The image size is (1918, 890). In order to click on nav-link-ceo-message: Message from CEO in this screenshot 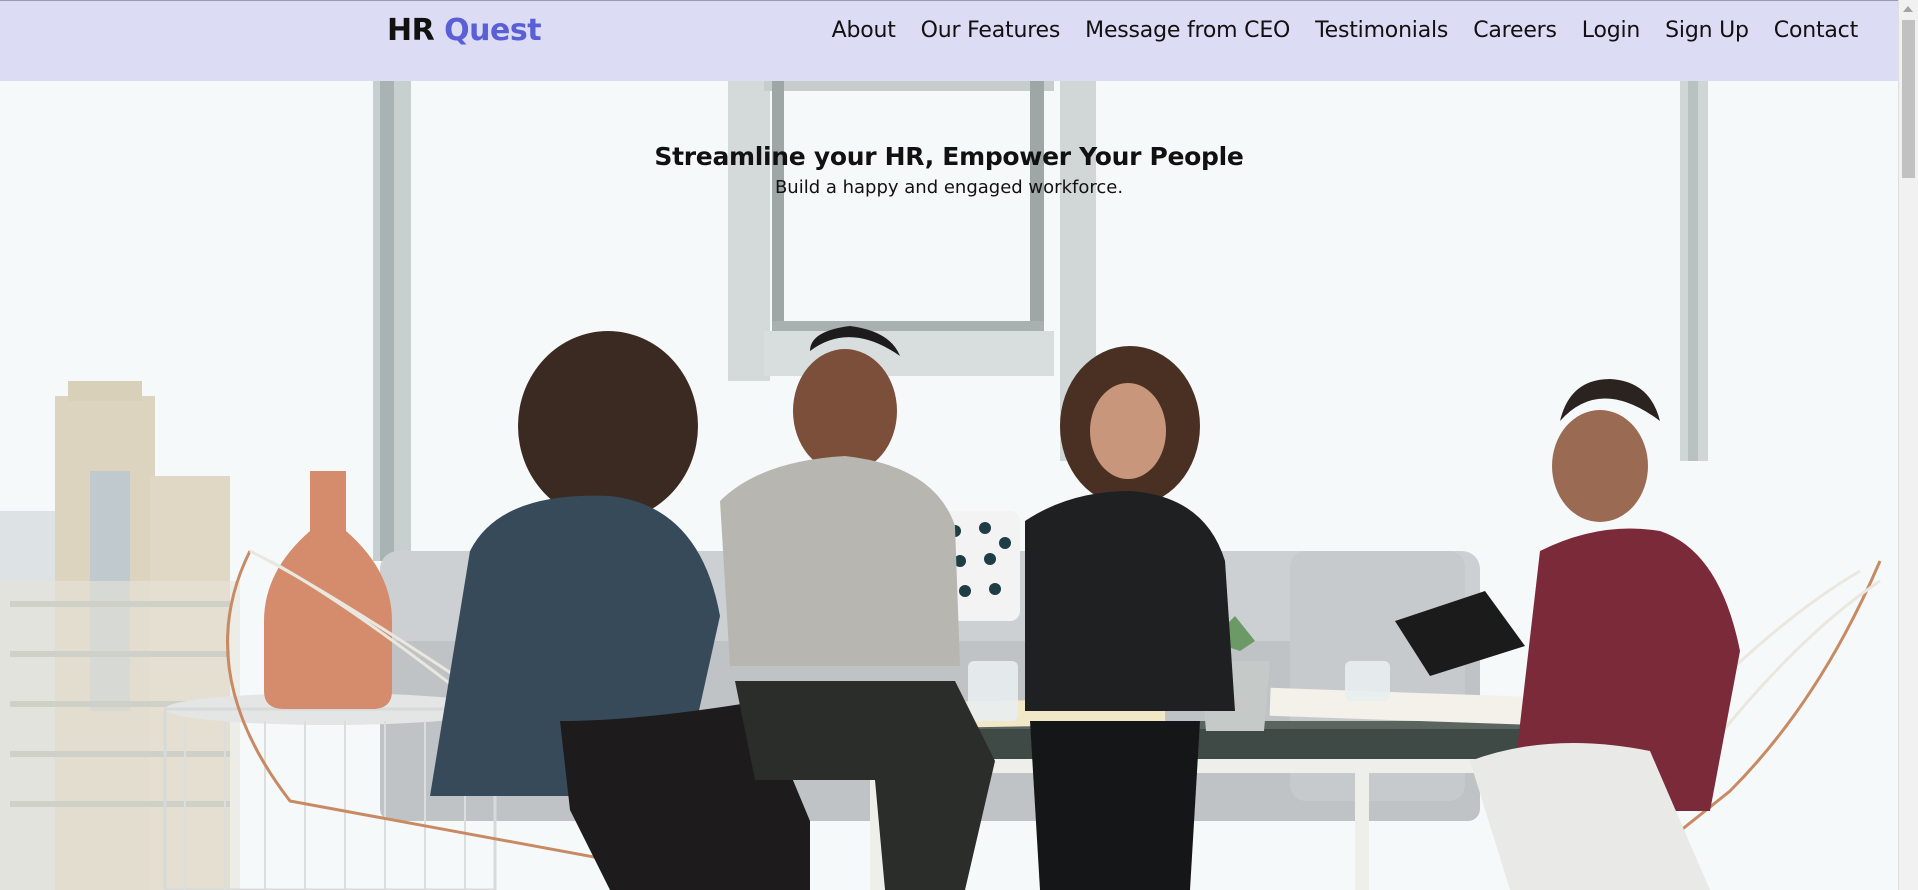, I will do `click(1187, 30)`.